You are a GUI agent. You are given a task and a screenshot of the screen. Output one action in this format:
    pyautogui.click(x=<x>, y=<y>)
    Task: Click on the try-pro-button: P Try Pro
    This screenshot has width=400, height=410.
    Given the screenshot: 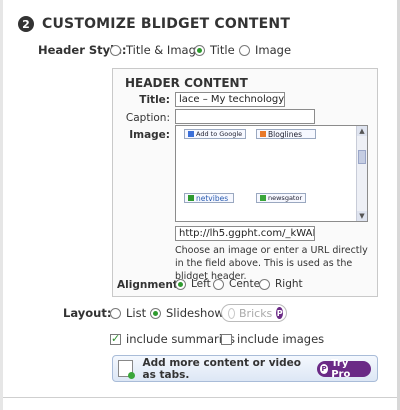 What is the action you would take?
    pyautogui.click(x=343, y=369)
    